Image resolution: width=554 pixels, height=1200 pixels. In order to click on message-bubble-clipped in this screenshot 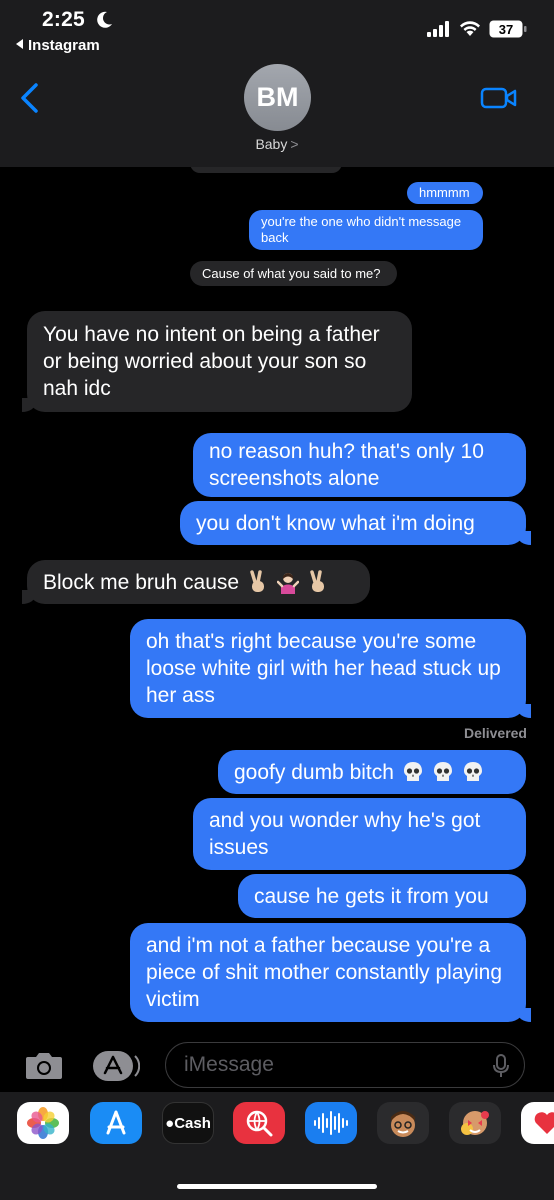, I will do `click(266, 170)`.